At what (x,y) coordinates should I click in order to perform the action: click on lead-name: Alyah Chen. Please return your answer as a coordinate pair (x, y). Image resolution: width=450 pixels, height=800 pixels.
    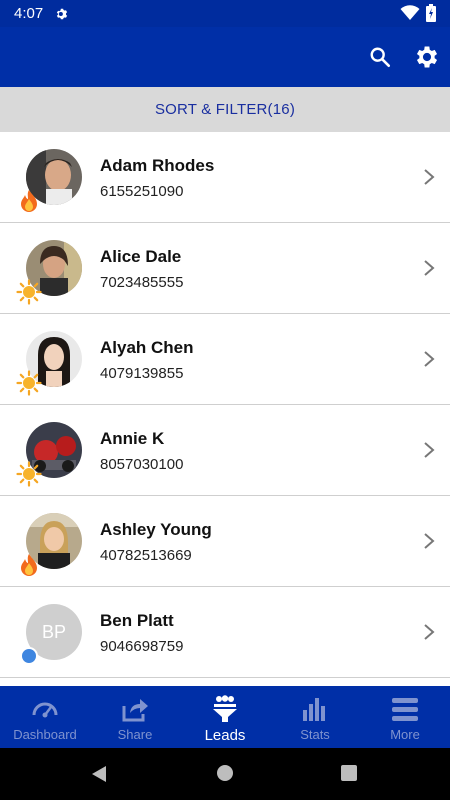
    Looking at the image, I should click on (147, 347).